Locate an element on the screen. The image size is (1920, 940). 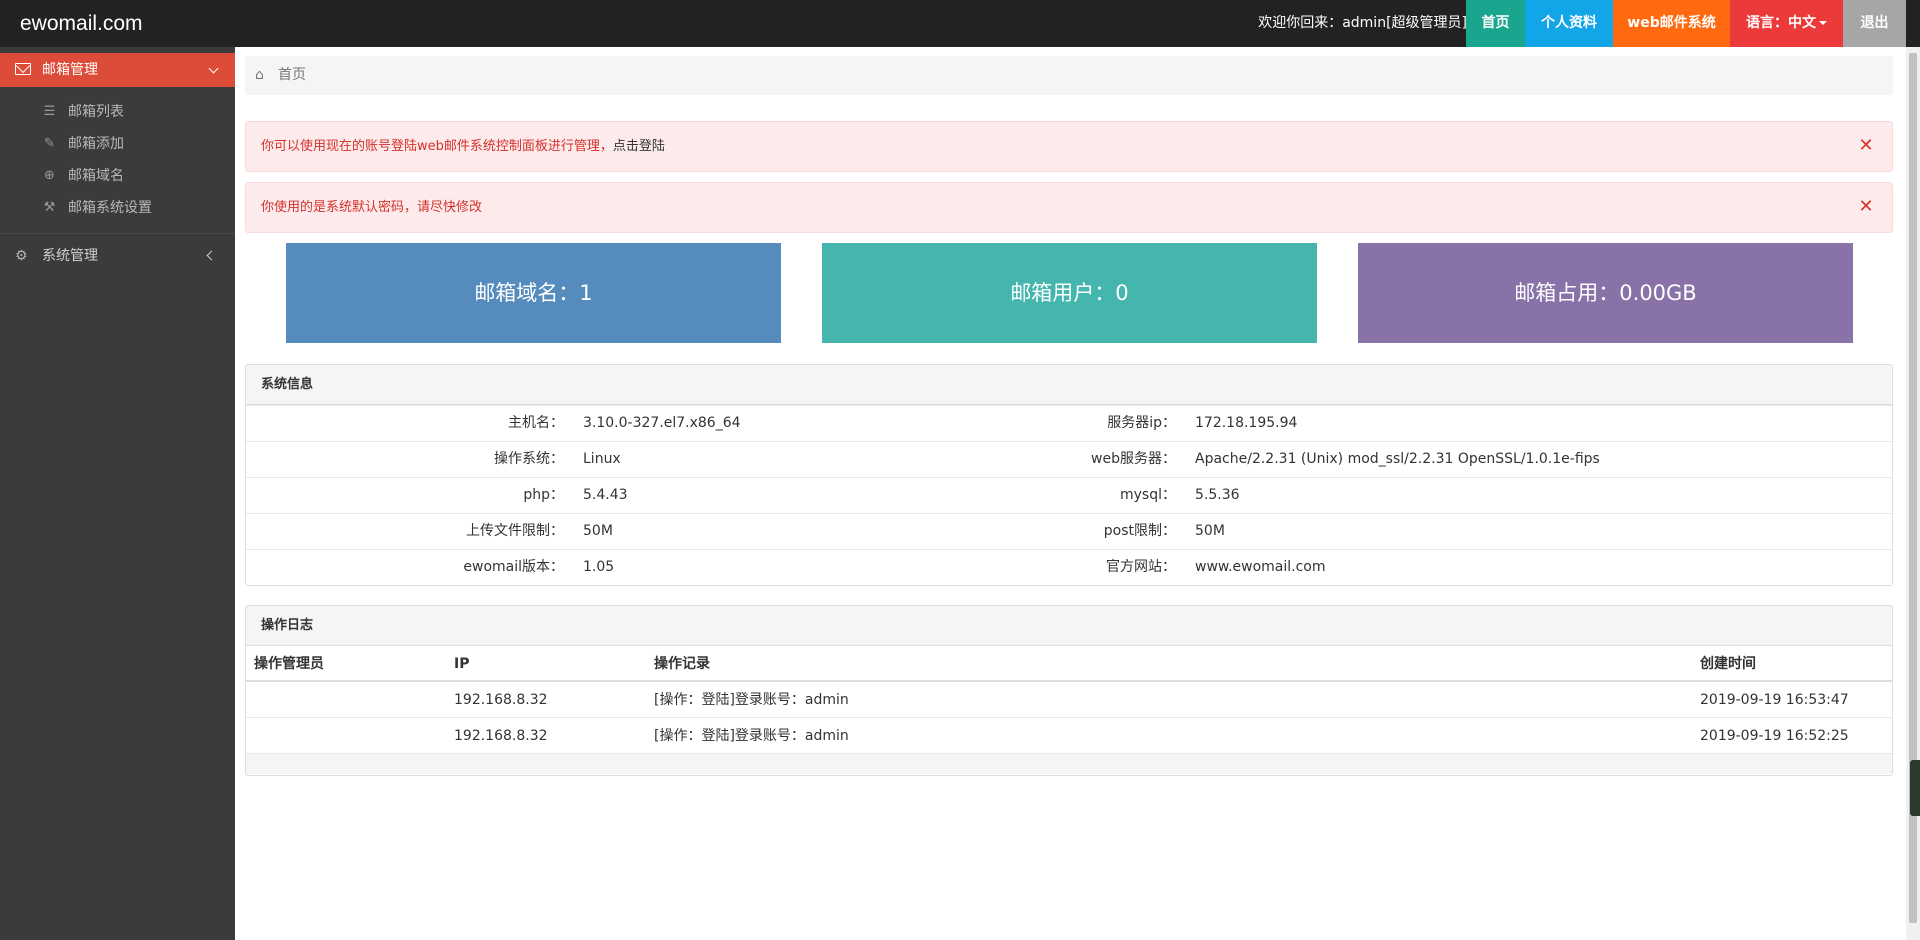
nav-language-dropdown: 语言：中文 is located at coordinates (1786, 23).